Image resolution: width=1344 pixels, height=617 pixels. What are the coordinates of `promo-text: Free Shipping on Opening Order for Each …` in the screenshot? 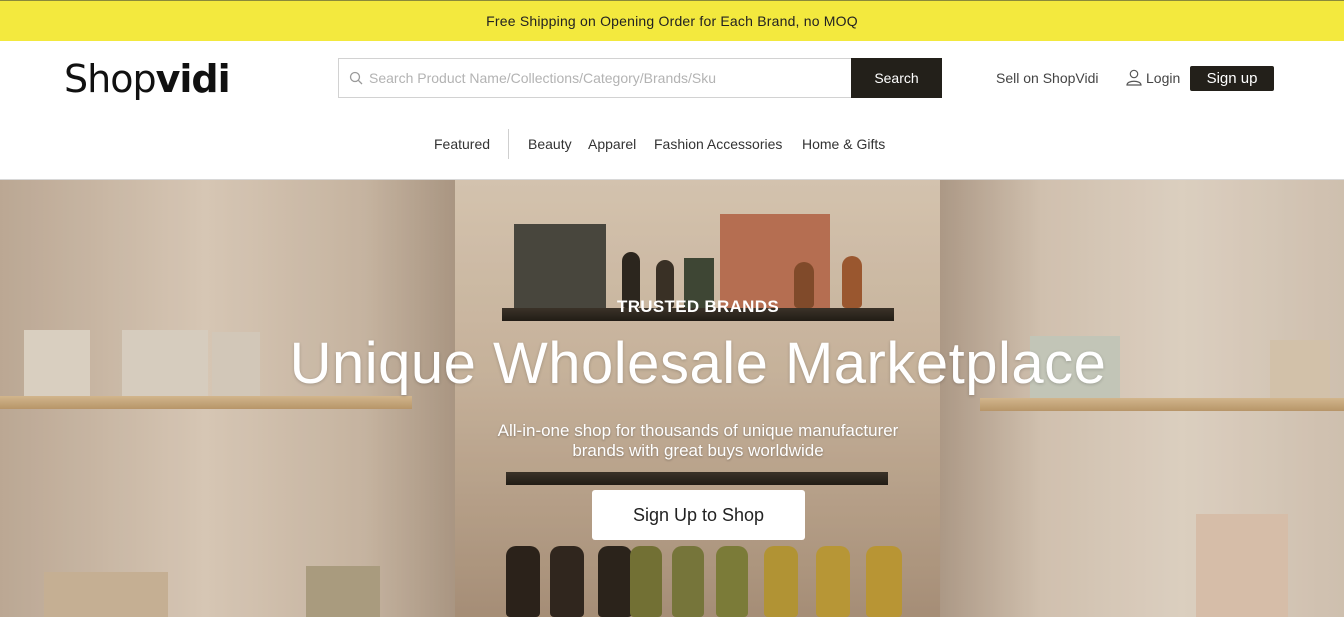 It's located at (672, 21).